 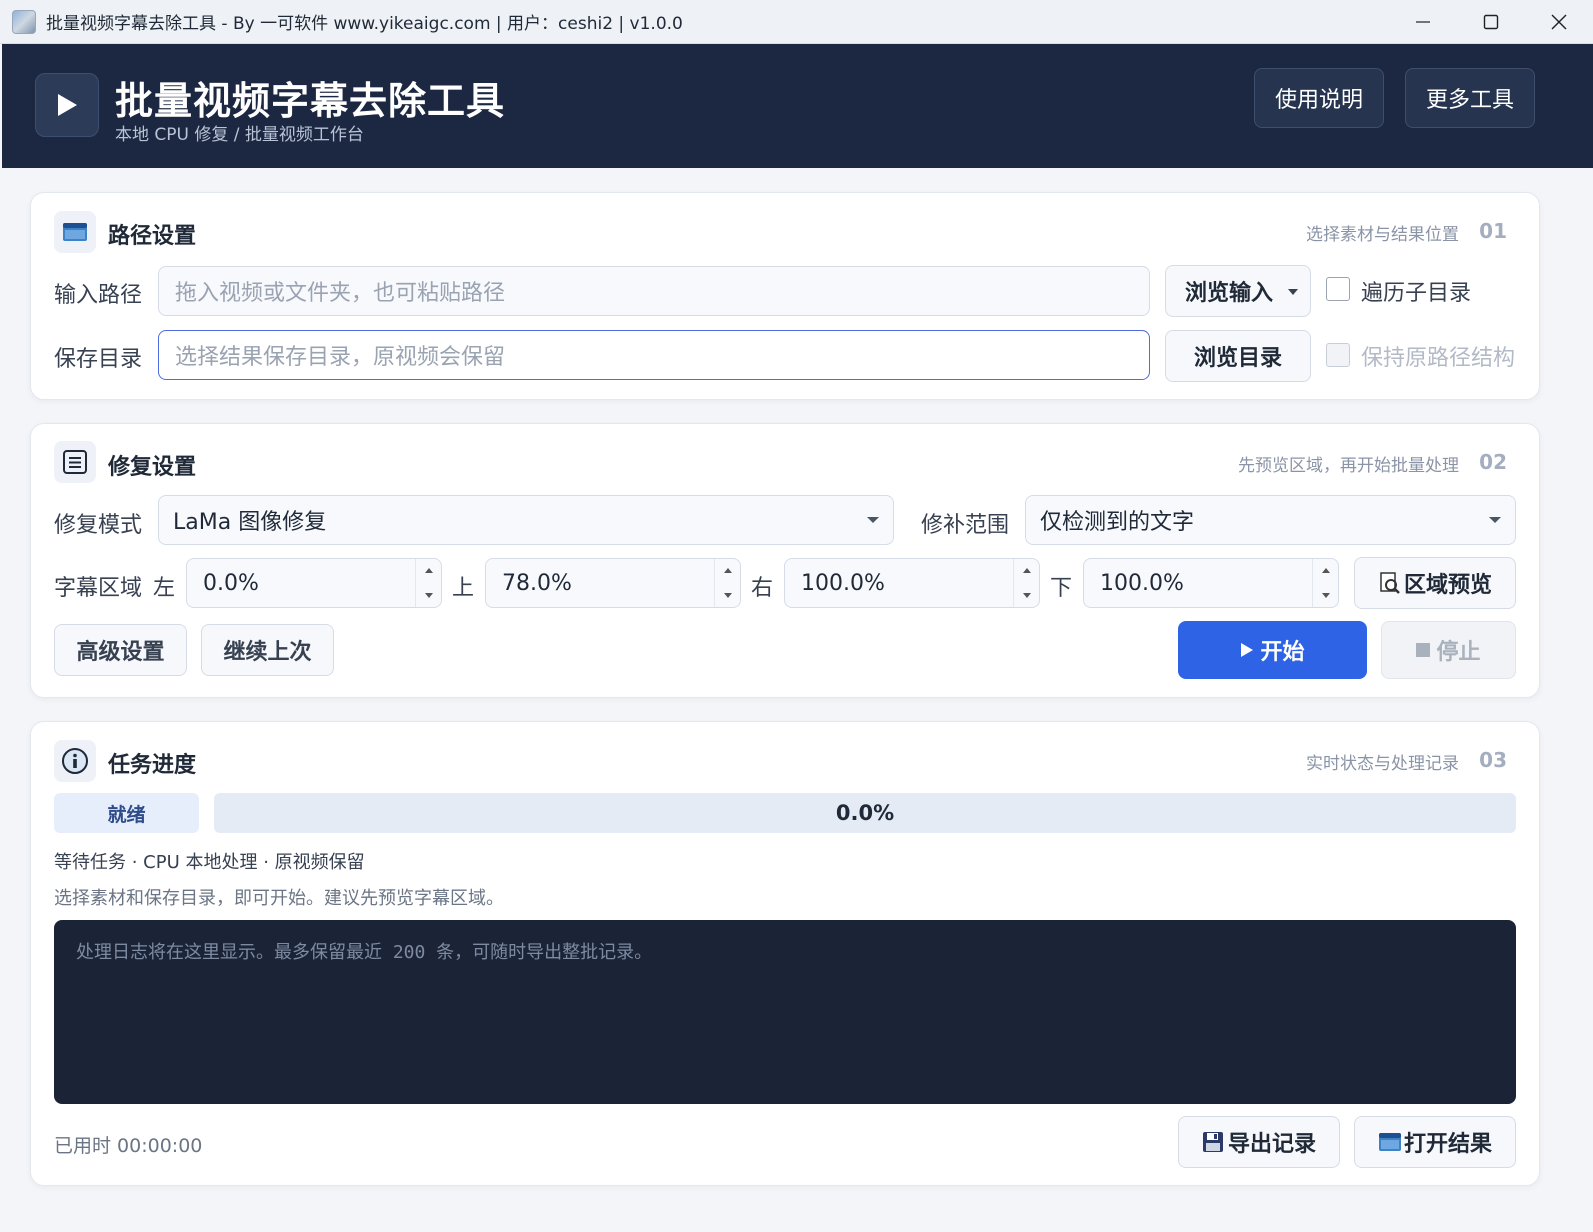 What do you see at coordinates (1447, 1144) in the screenshot?
I see `open-results-label: 打开结果` at bounding box center [1447, 1144].